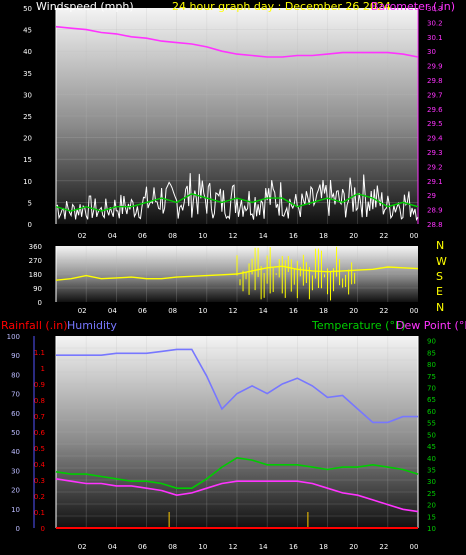 The image size is (466, 555). I want to click on humidity-tick-label: 10, so click(15, 510).